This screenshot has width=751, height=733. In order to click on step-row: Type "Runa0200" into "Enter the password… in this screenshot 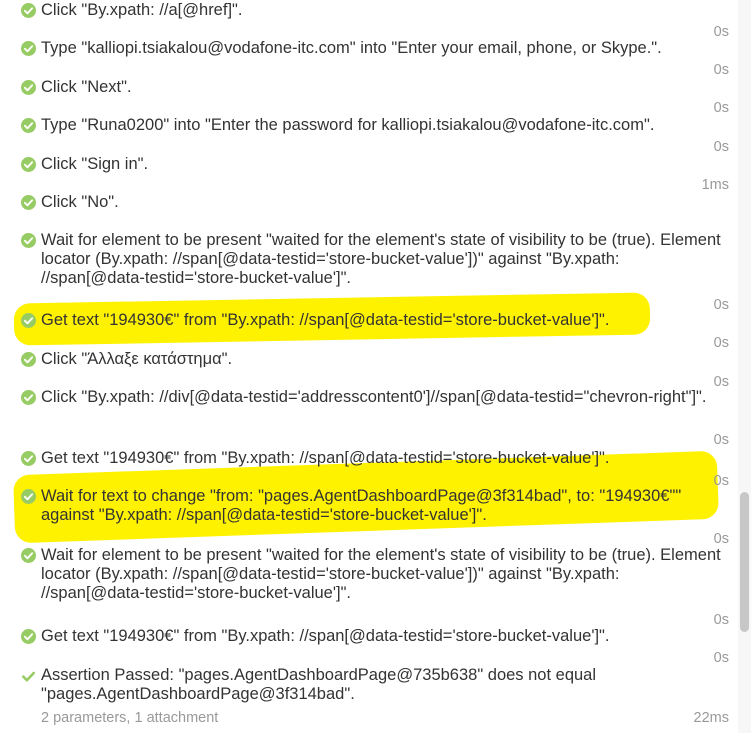, I will do `click(367, 134)`.